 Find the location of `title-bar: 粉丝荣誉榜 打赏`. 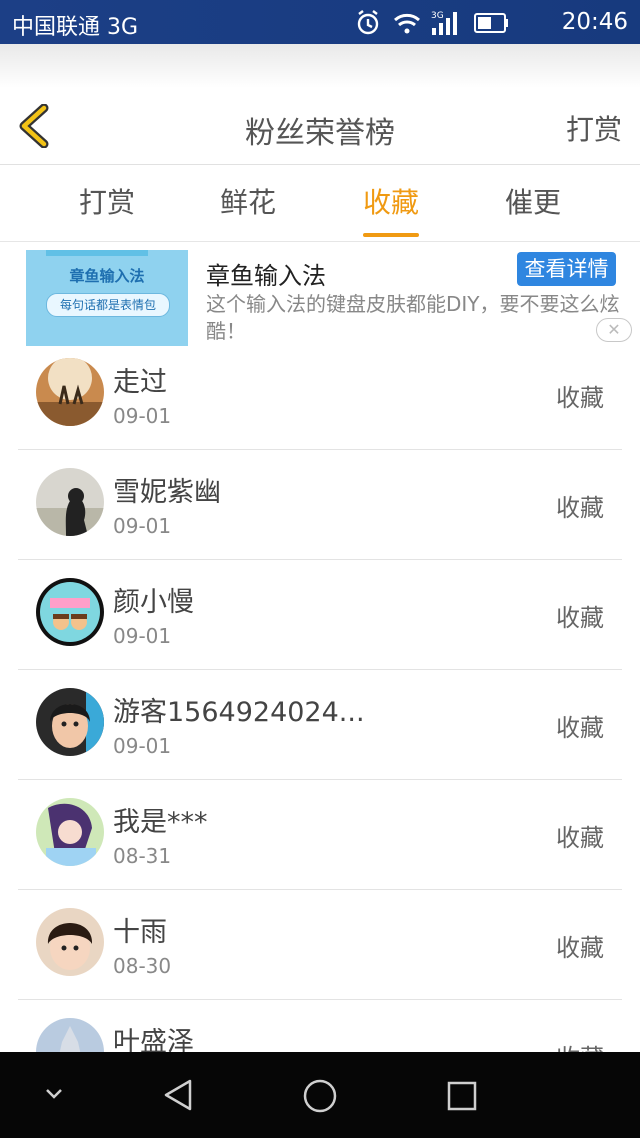

title-bar: 粉丝荣誉榜 打赏 is located at coordinates (320, 126).